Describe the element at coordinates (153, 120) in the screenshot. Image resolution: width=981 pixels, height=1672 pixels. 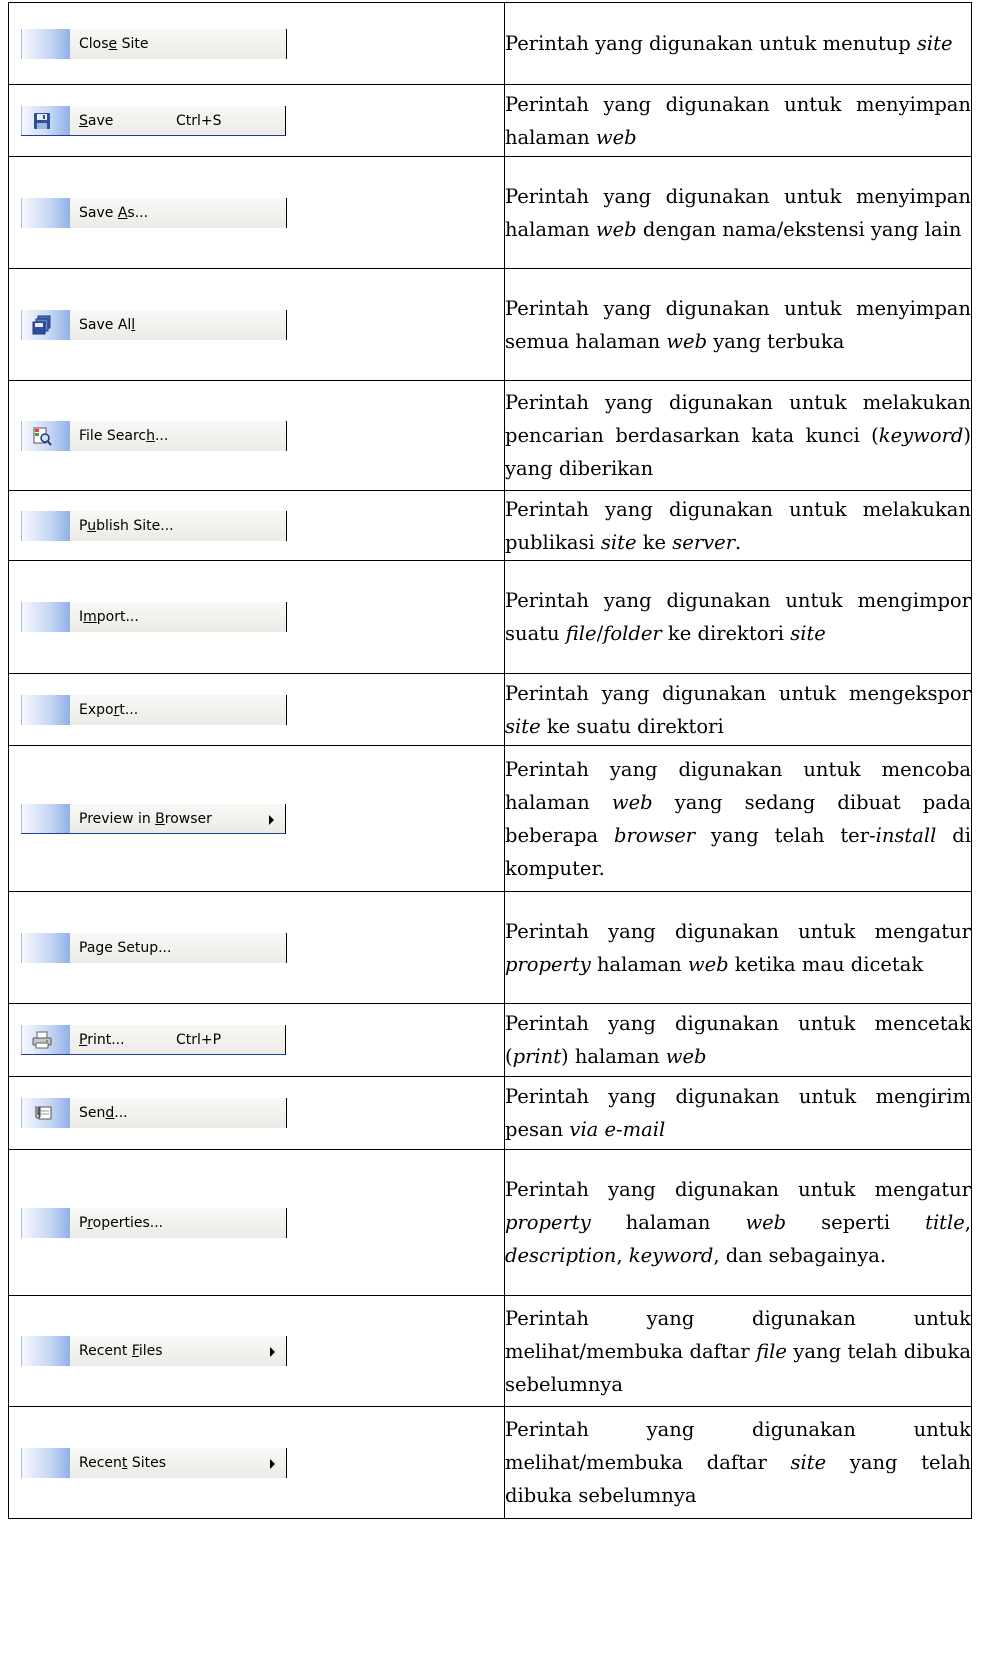
I see `menu-item-save: Save Ctrl+S` at that location.